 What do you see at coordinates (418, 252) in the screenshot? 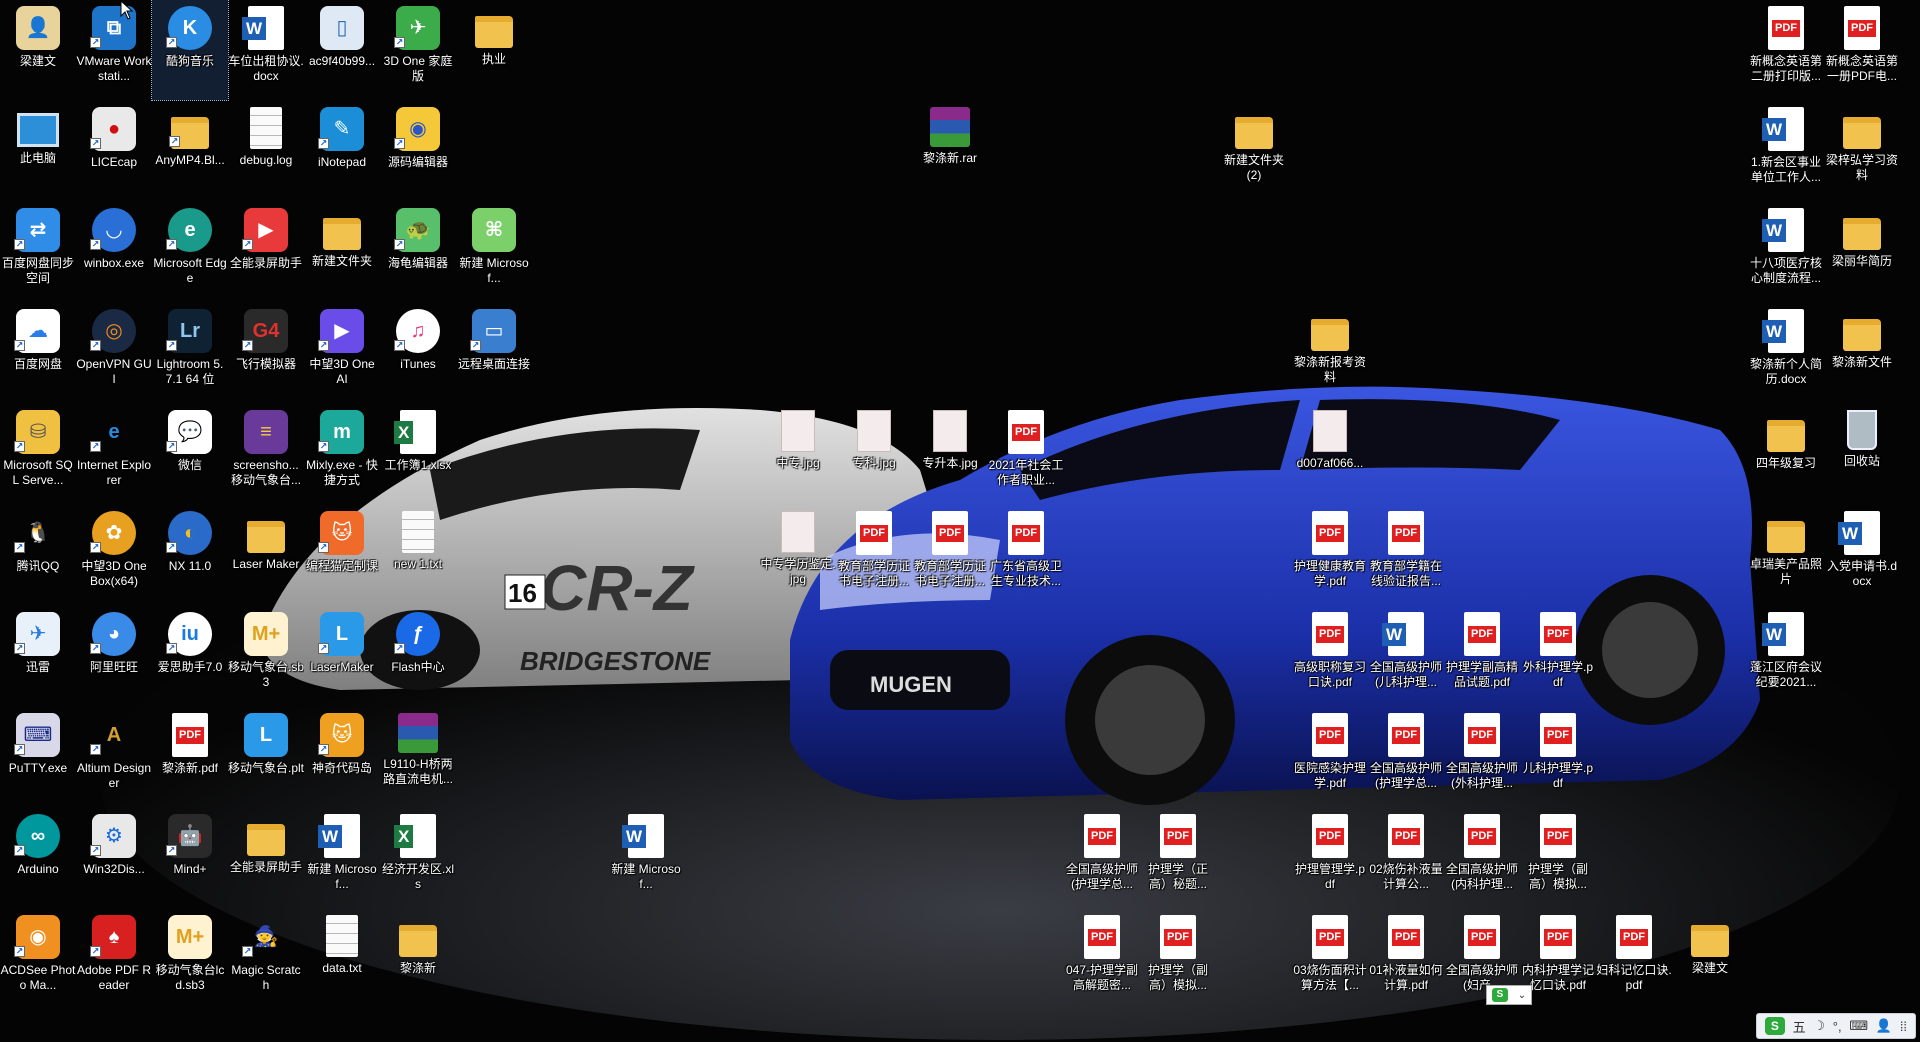
I see `desktop-icon: 🐢 ↗ 海龟编辑器` at bounding box center [418, 252].